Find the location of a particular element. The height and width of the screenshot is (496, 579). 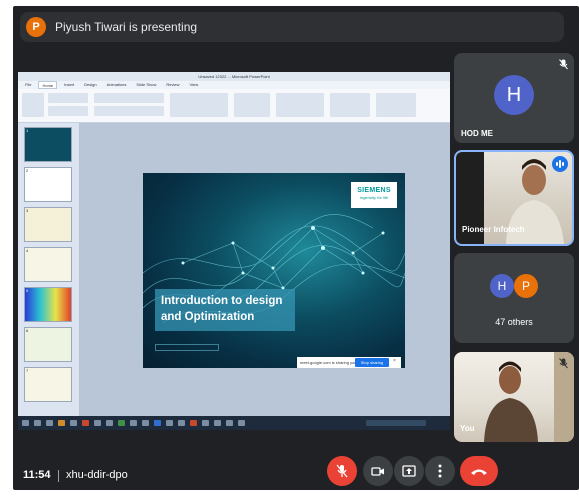

participant-tile-pioneer: Pioneer Infotech is located at coordinates (514, 198).